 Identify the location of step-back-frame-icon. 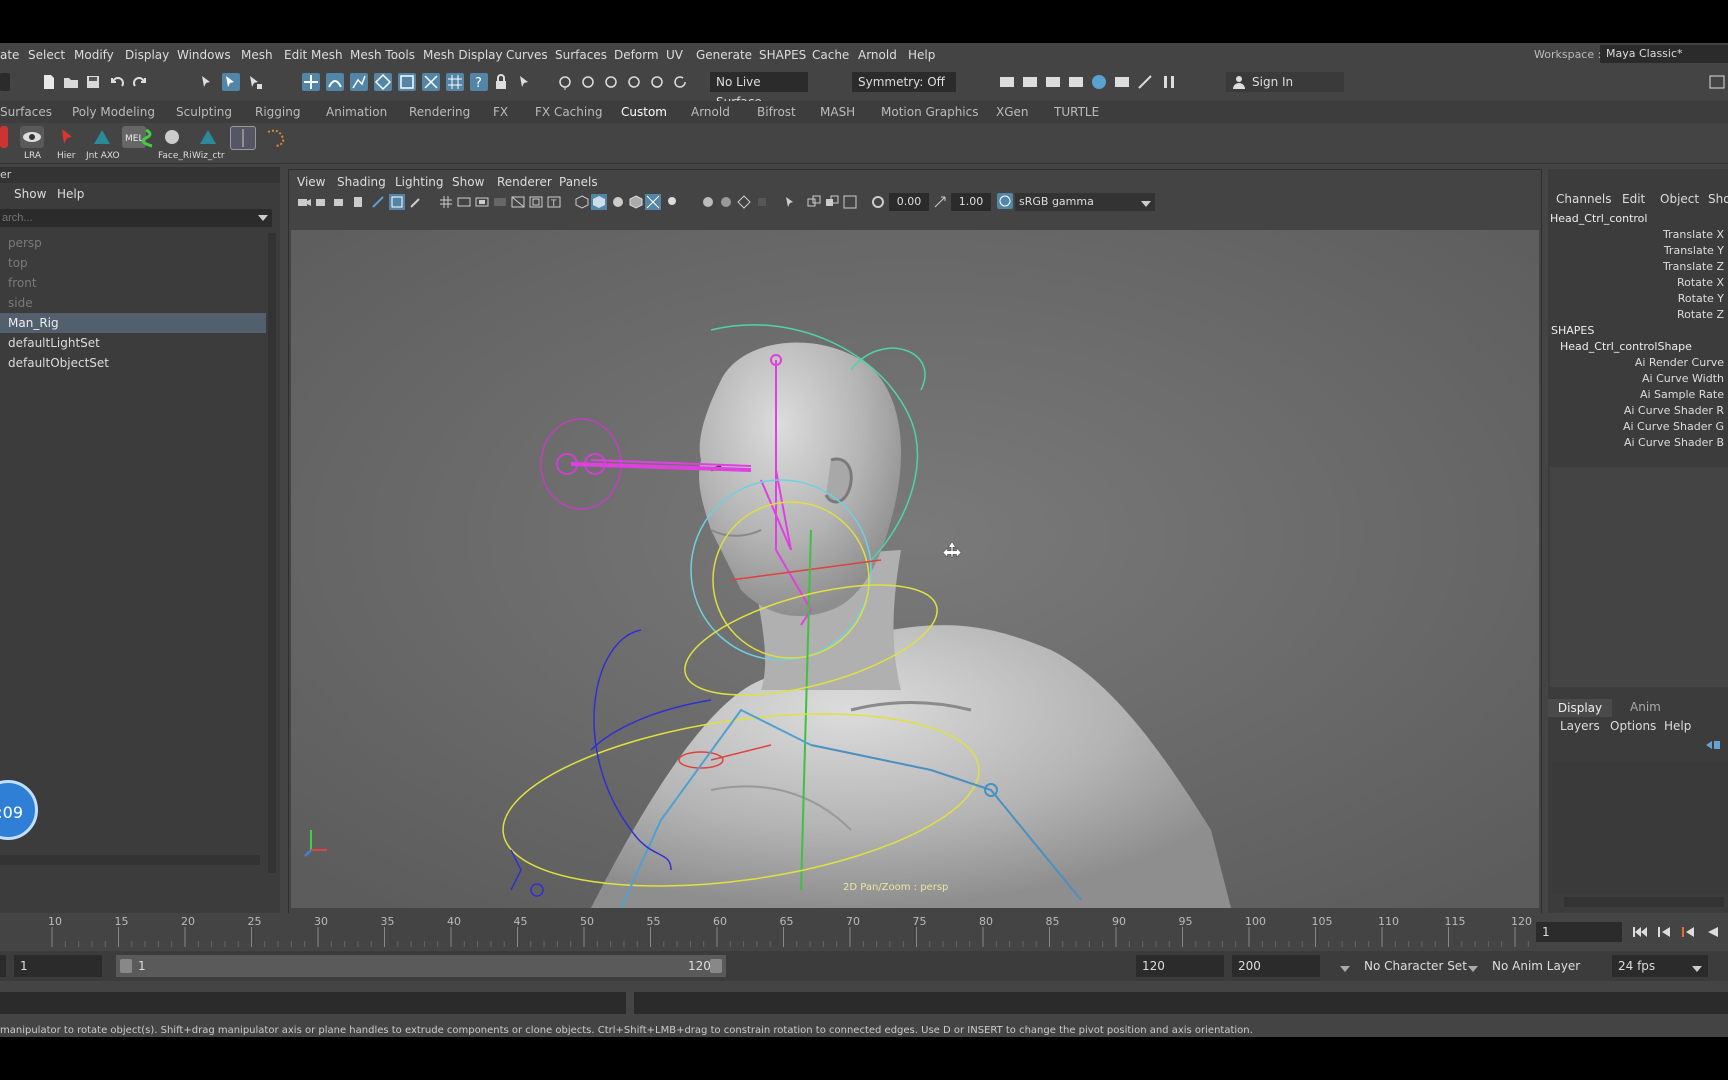
(1664, 932).